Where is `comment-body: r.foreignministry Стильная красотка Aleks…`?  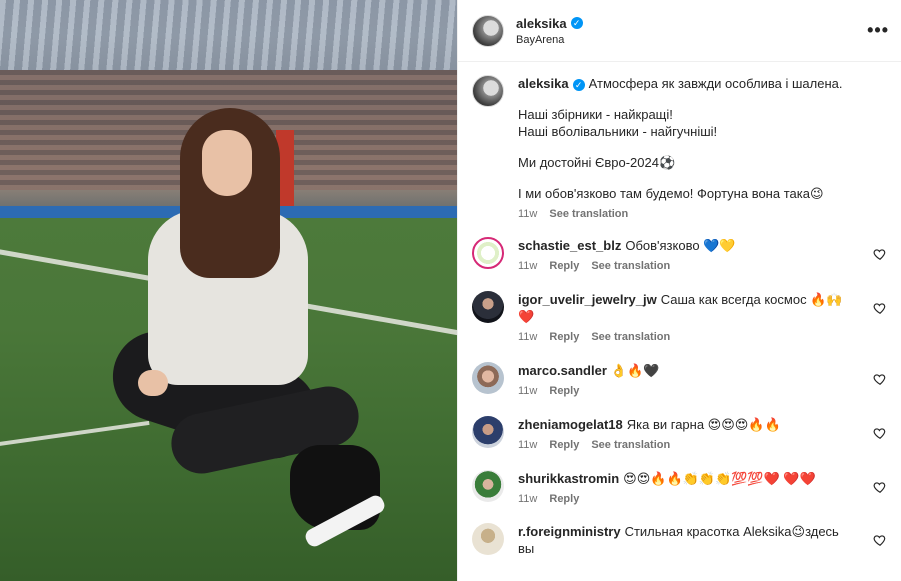 comment-body: r.foreignministry Стильная красотка Aleks… is located at coordinates (702, 540).